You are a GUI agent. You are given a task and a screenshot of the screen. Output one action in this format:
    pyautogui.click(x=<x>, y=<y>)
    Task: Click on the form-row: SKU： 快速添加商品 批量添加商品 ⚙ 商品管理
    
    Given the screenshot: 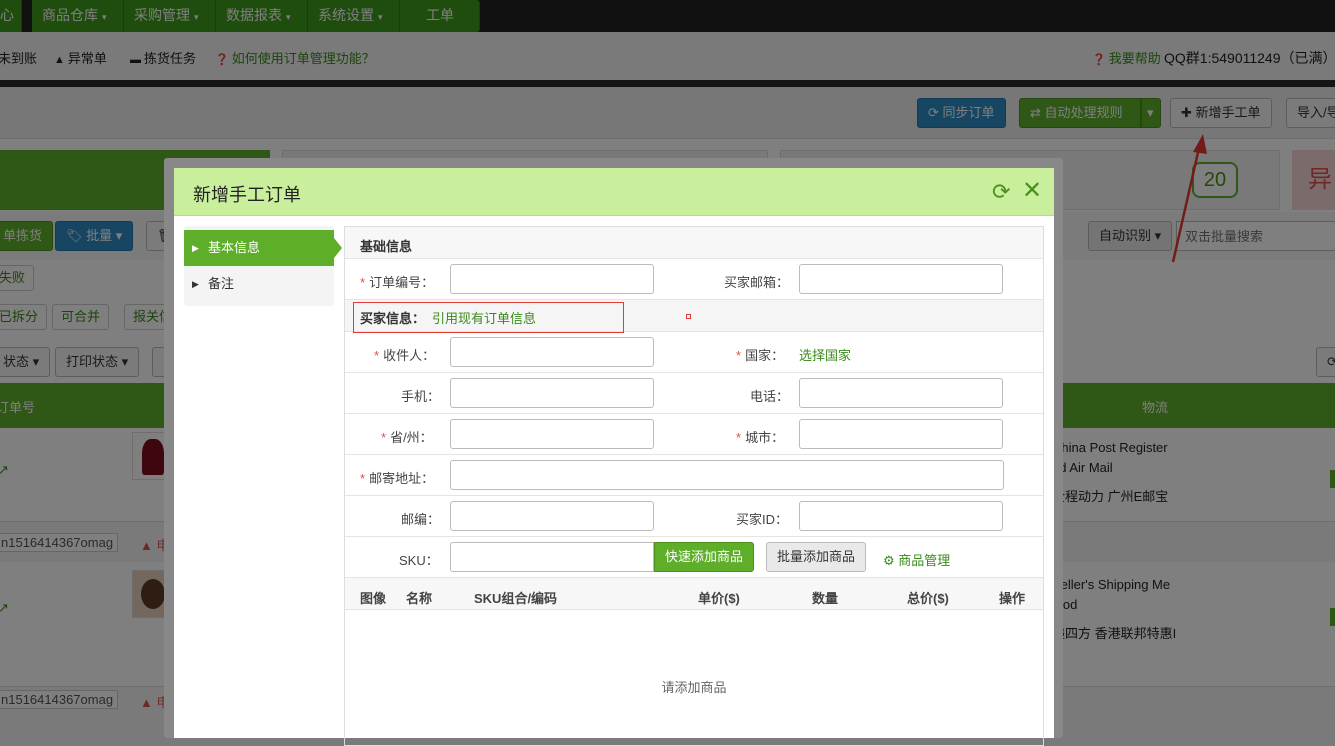 What is the action you would take?
    pyautogui.click(x=694, y=557)
    